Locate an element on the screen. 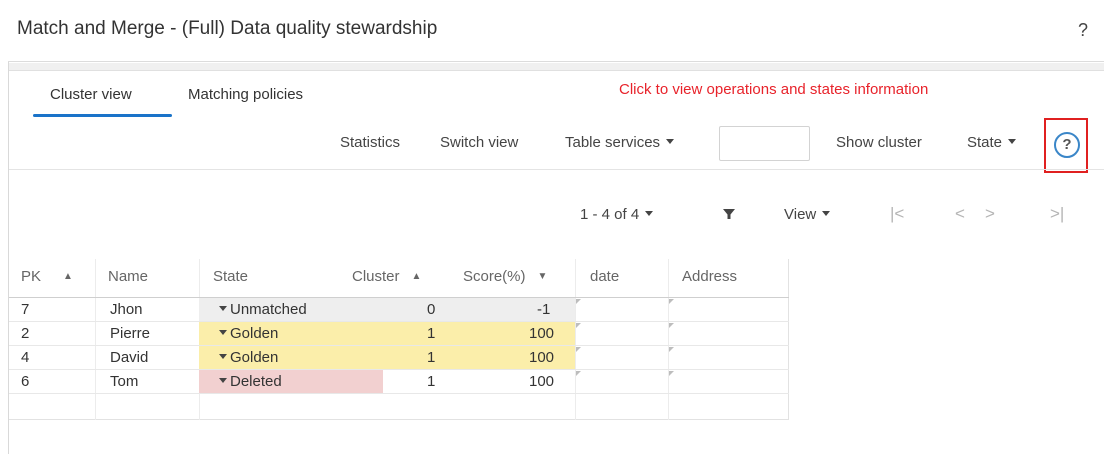  column-header-state: State is located at coordinates (230, 276).